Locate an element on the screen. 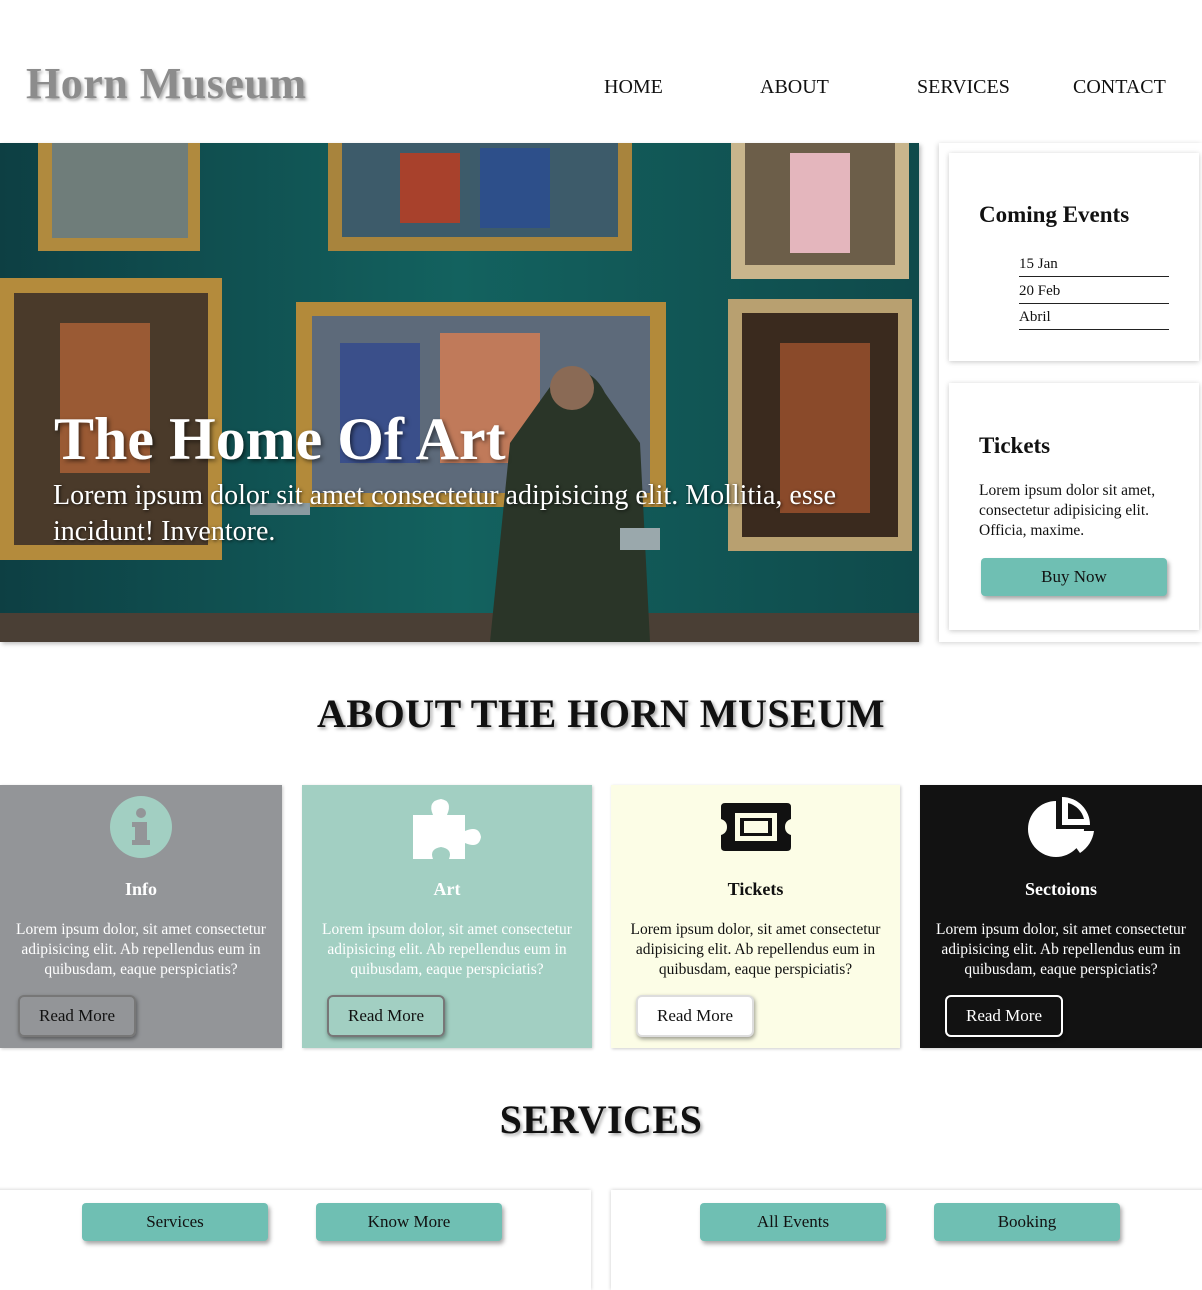 This screenshot has width=1202, height=1290. services-panel-right: All Events Booking is located at coordinates (906, 1240).